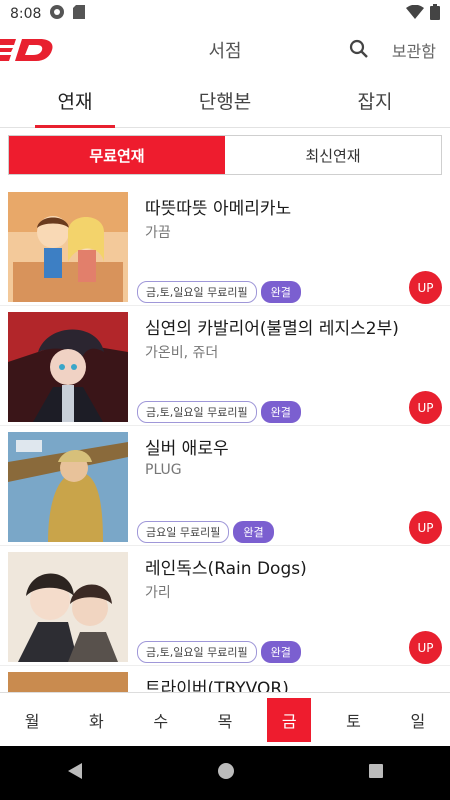 The width and height of the screenshot is (450, 800). Describe the element at coordinates (418, 719) in the screenshot. I see `day-tab-sun: 일` at that location.